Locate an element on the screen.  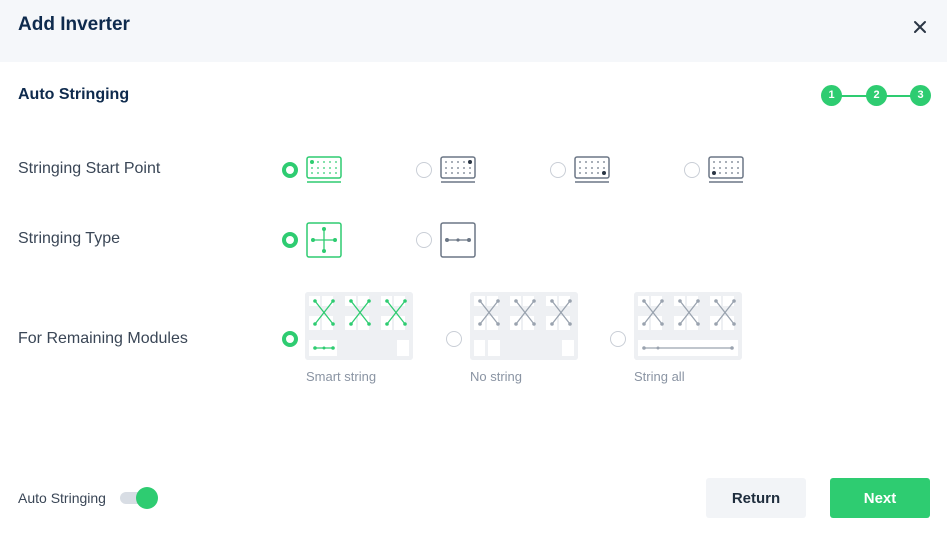
step-2: 2 is located at coordinates (876, 95).